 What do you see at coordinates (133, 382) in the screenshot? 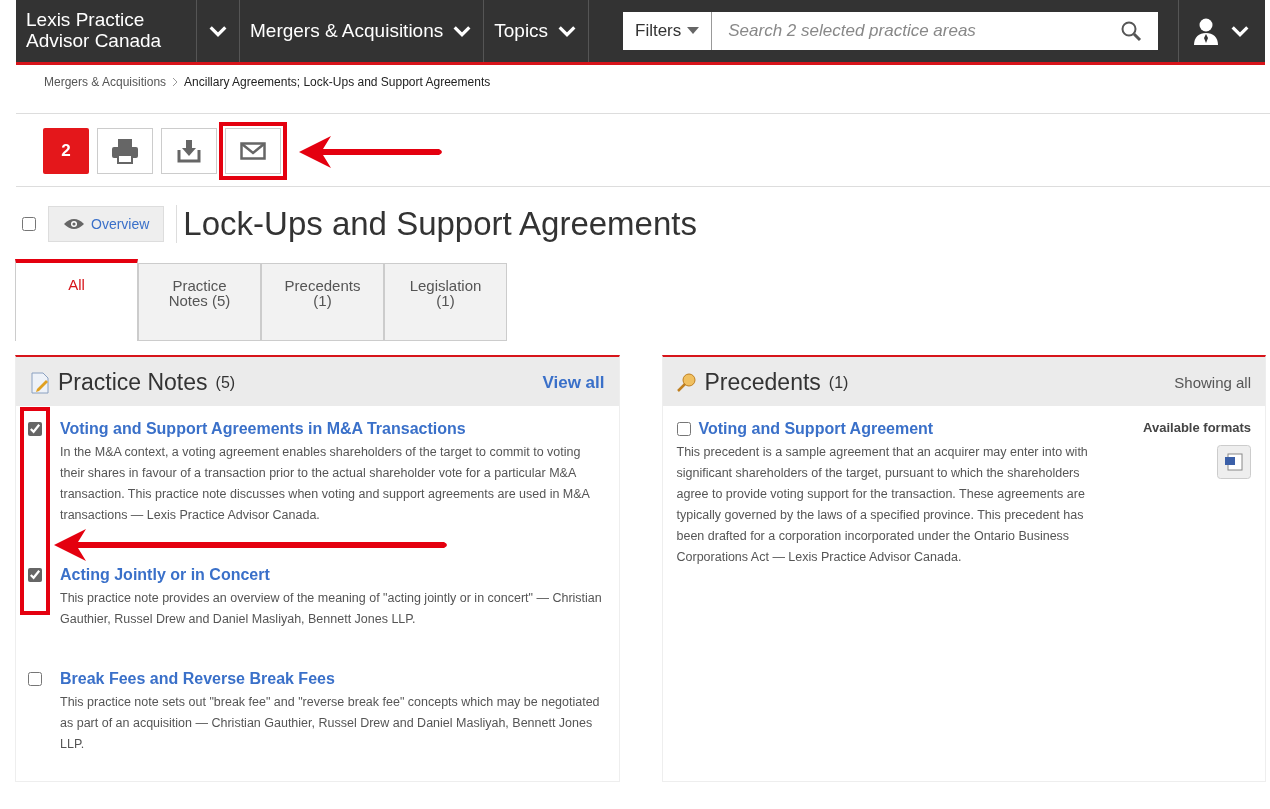
I see `panel-title: Practice Notes` at bounding box center [133, 382].